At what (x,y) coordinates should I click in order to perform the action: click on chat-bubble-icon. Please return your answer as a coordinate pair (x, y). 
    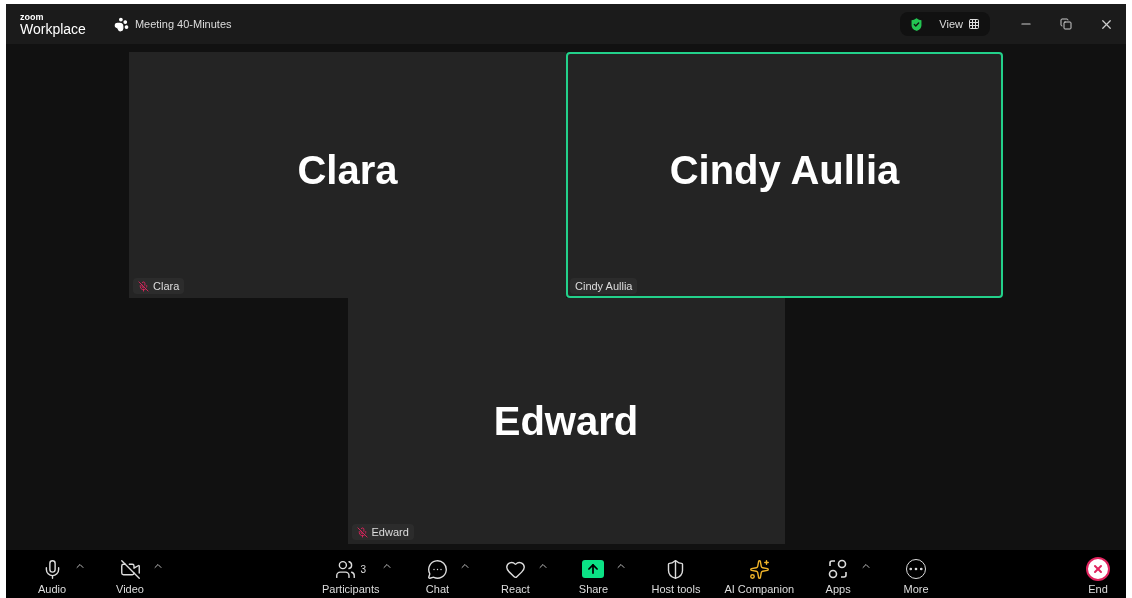
    Looking at the image, I should click on (437, 569).